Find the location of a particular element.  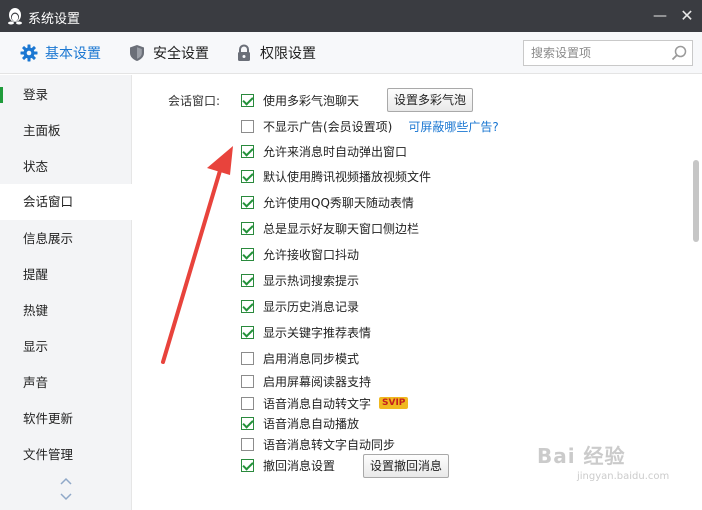

content-scrollbar-thumb is located at coordinates (696, 201).